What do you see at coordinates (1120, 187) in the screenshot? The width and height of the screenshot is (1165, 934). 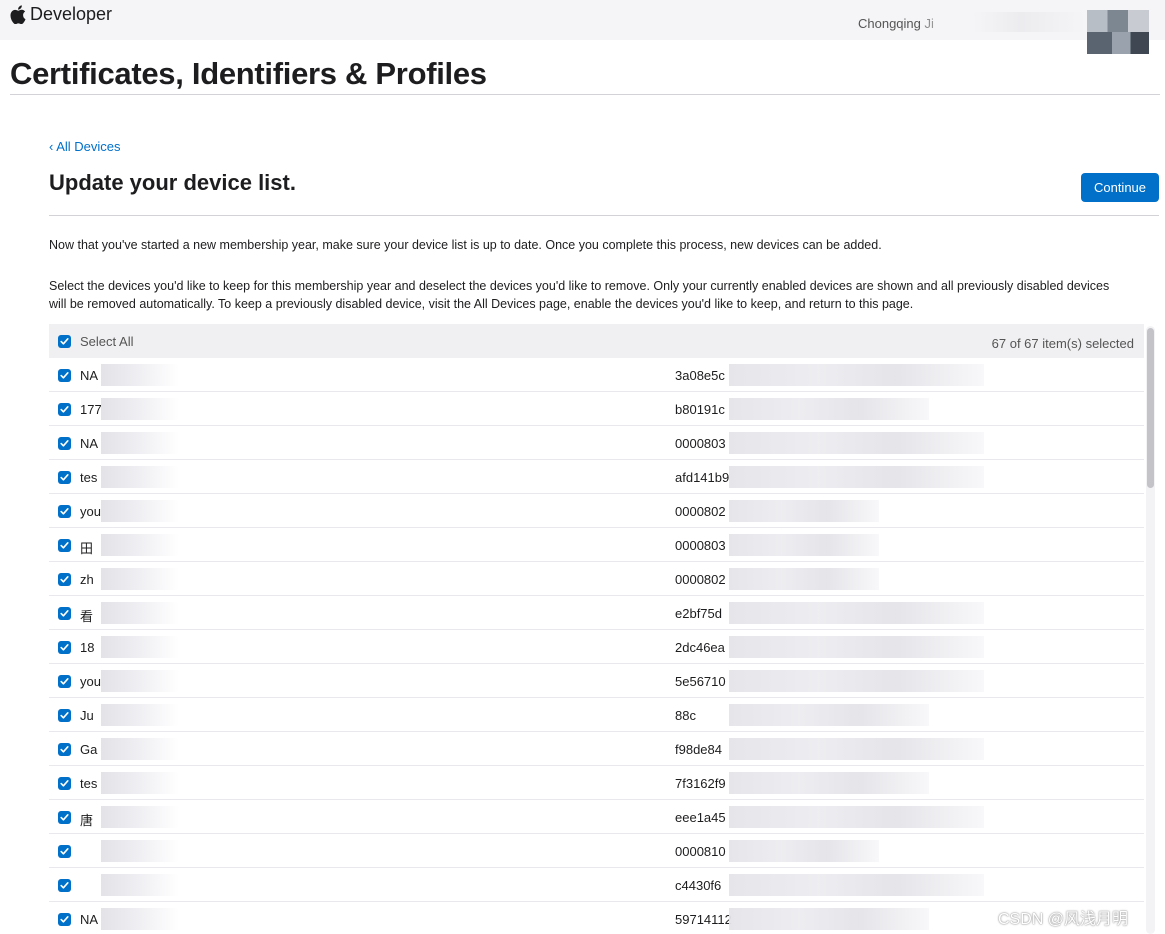 I see `continue-button: Continue` at bounding box center [1120, 187].